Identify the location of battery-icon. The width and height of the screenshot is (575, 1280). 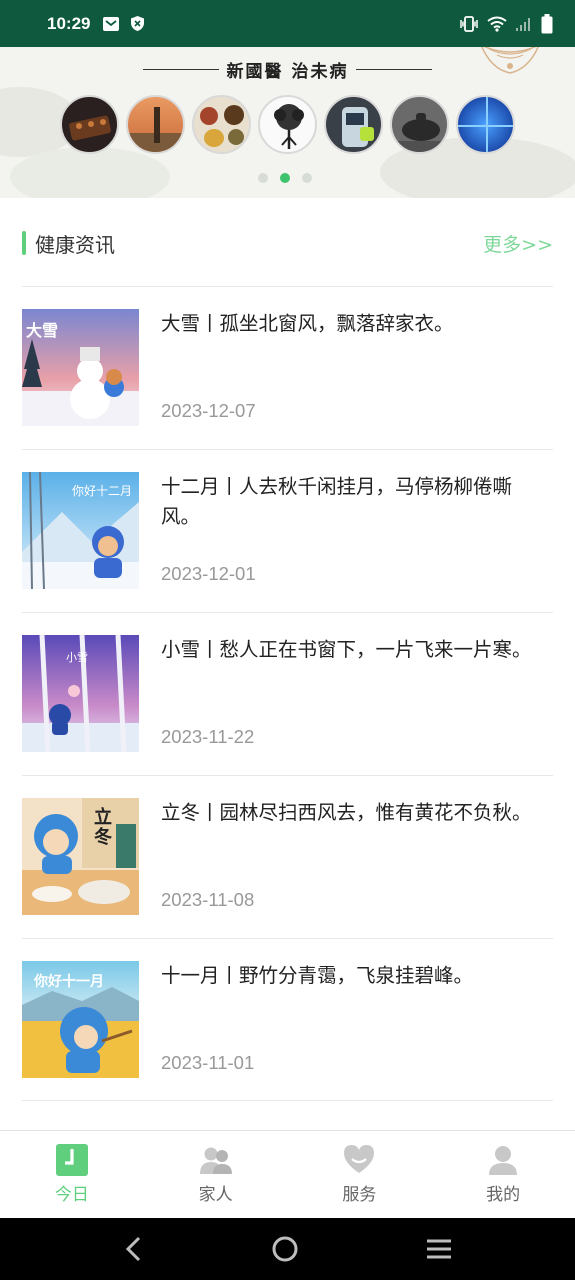
(547, 23).